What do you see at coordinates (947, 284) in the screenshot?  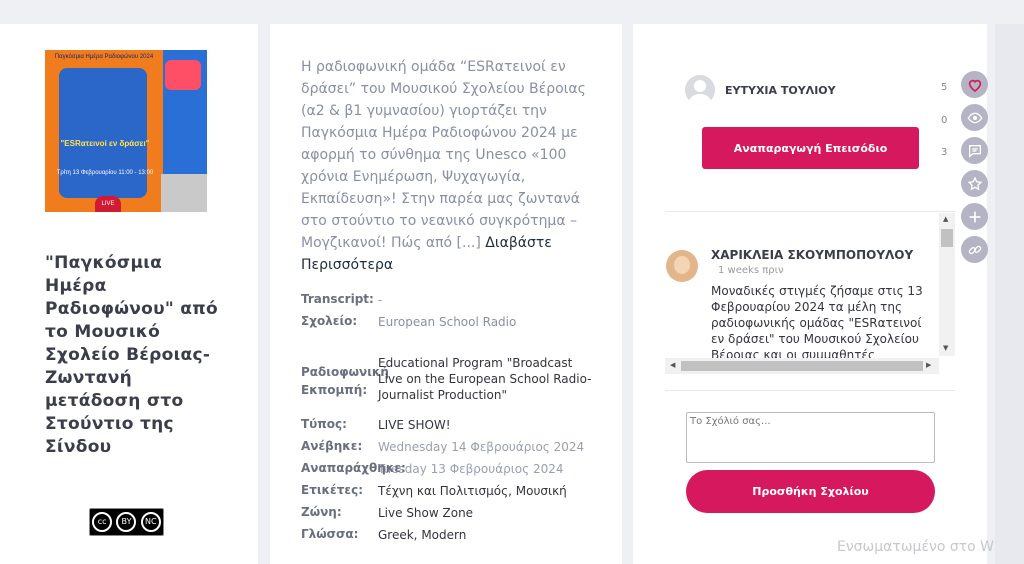 I see `comments-vertical-scrollbar: ▲ ▼` at bounding box center [947, 284].